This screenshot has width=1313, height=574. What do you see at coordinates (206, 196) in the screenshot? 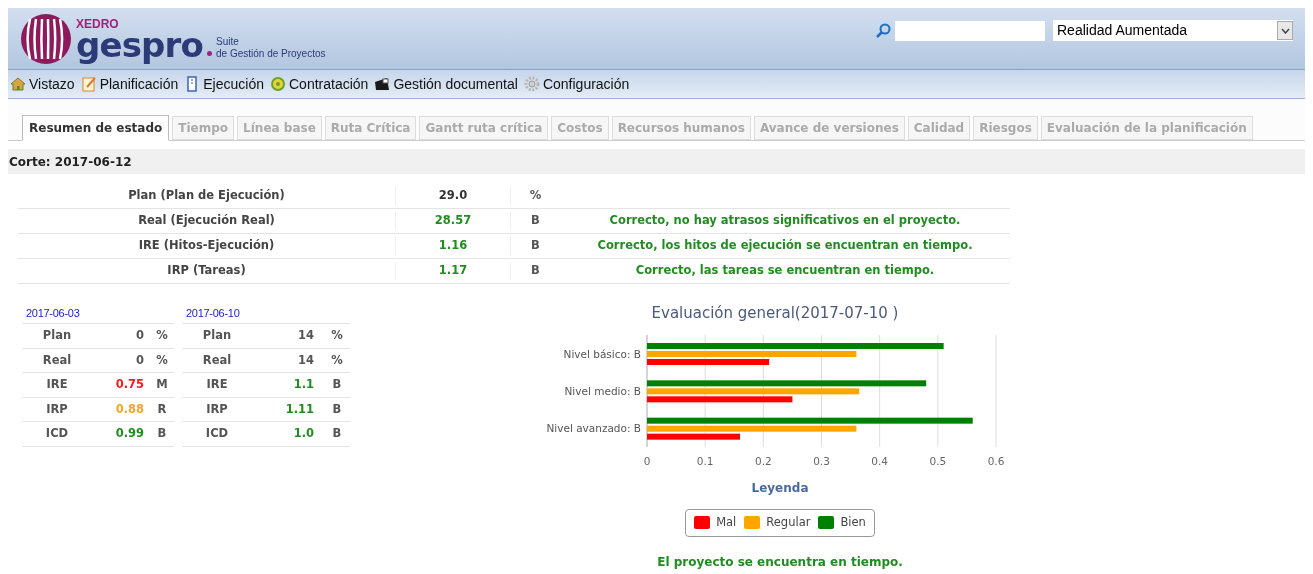
I see `metric-label: Plan (Plan de Ejecución)` at bounding box center [206, 196].